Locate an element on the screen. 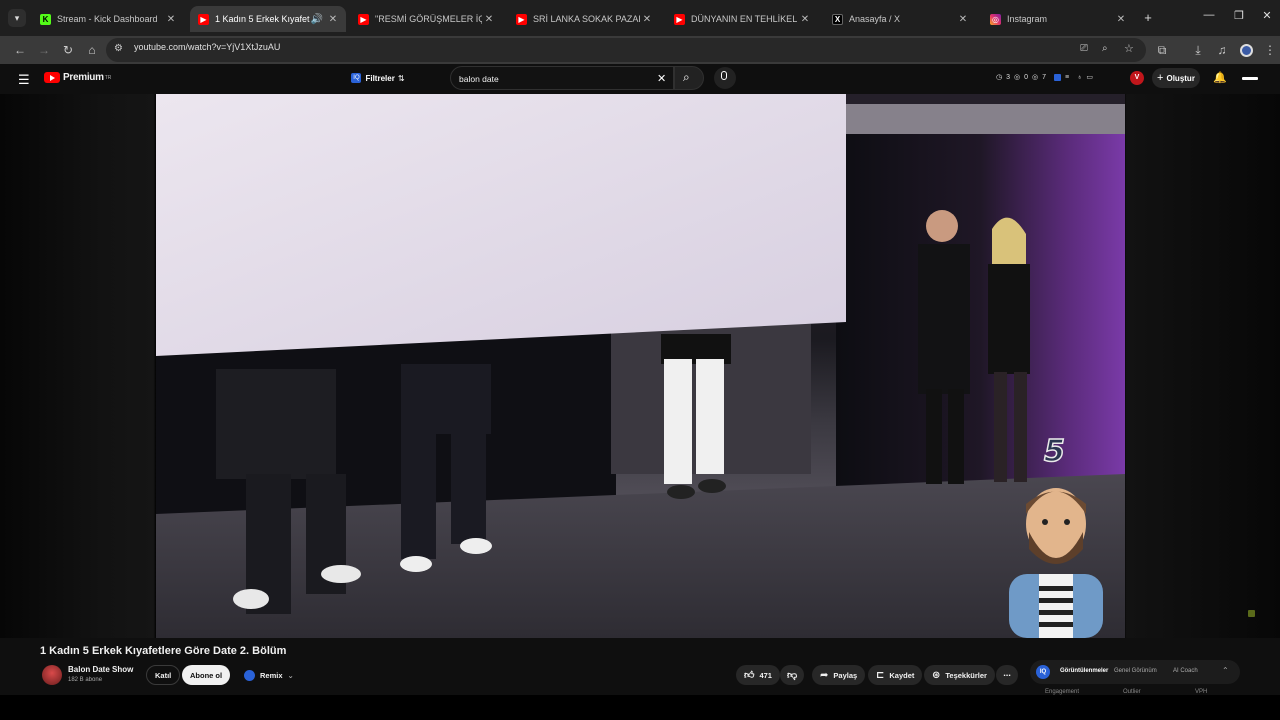 The height and width of the screenshot is (720, 1280). subscriber-count: 182 B abone is located at coordinates (85, 680).